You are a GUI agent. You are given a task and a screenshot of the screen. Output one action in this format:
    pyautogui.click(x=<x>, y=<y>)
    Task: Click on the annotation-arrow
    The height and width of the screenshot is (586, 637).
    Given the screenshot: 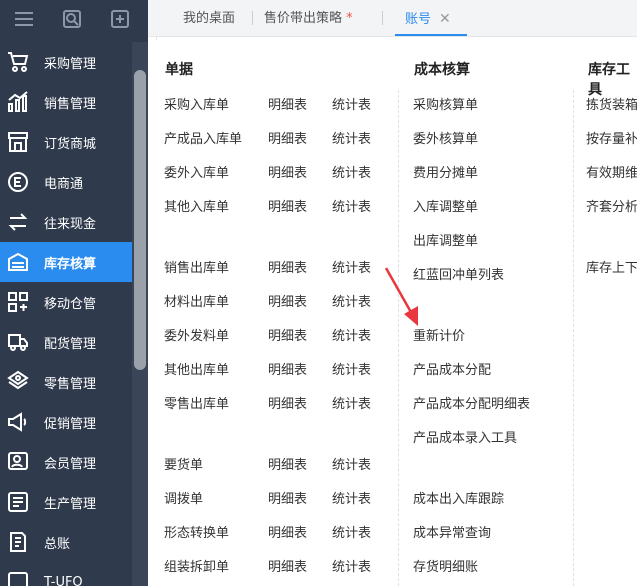 What is the action you would take?
    pyautogui.click(x=401, y=296)
    